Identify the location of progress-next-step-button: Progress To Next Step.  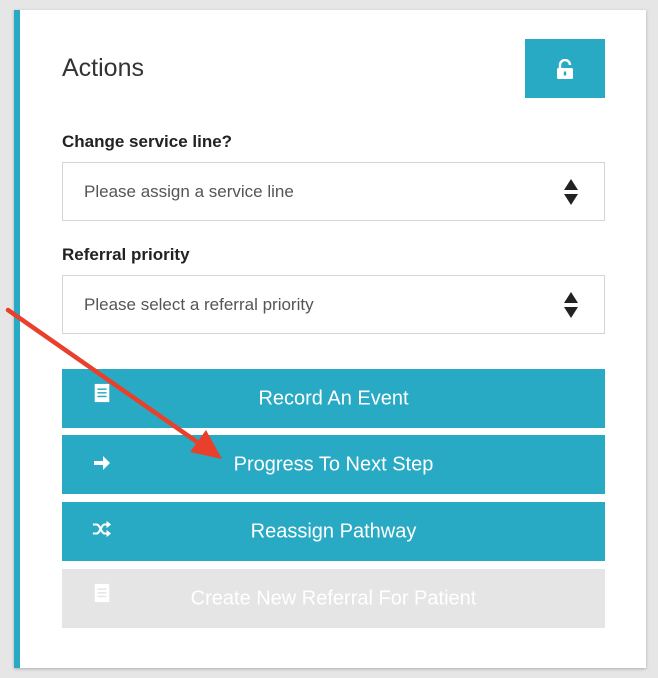
(333, 464).